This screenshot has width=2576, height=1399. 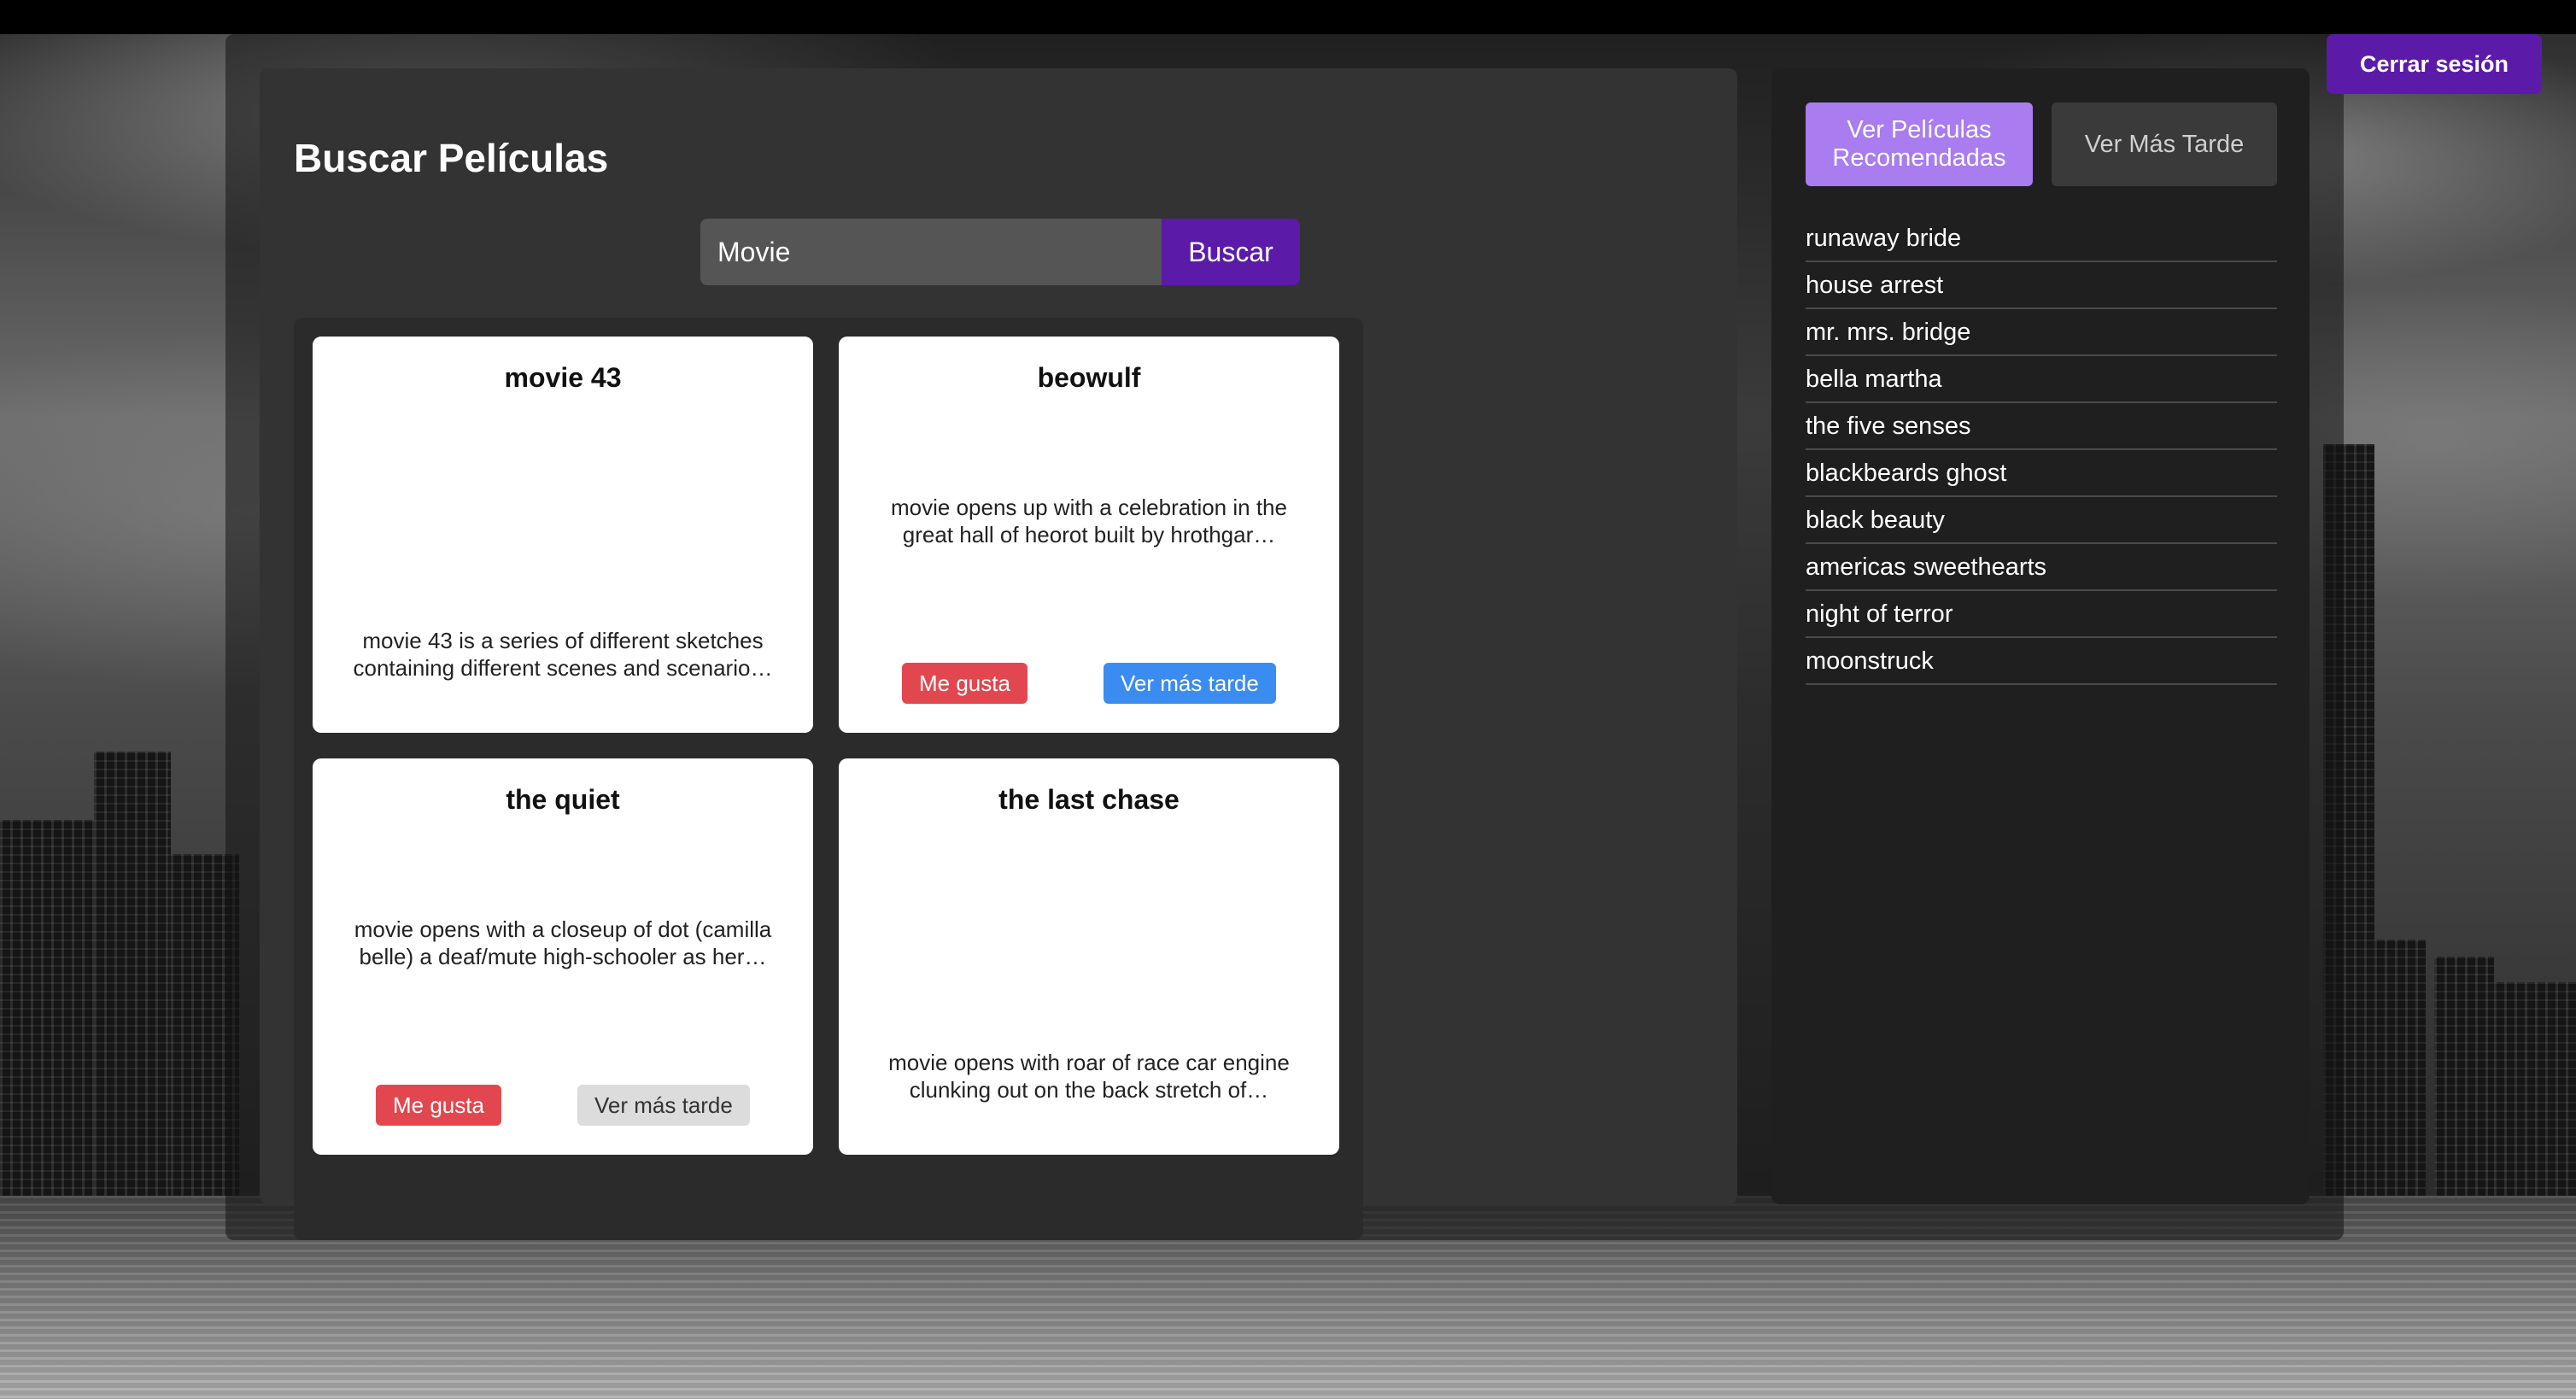 I want to click on search-bar: Buscar, so click(x=1000, y=252).